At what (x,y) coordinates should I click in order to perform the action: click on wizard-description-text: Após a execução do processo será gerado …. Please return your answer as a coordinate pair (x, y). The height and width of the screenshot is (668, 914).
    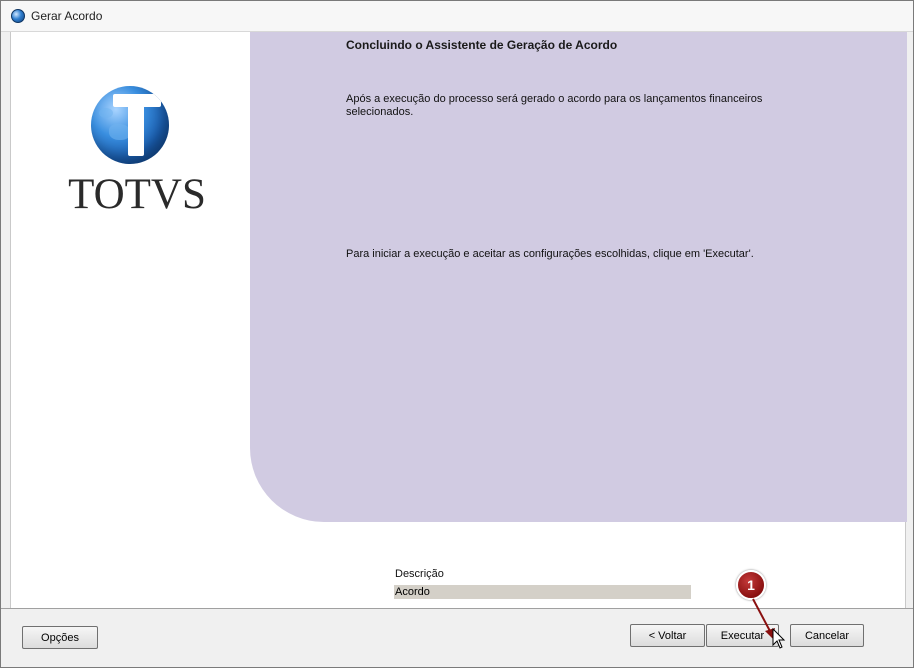
    Looking at the image, I should click on (554, 105).